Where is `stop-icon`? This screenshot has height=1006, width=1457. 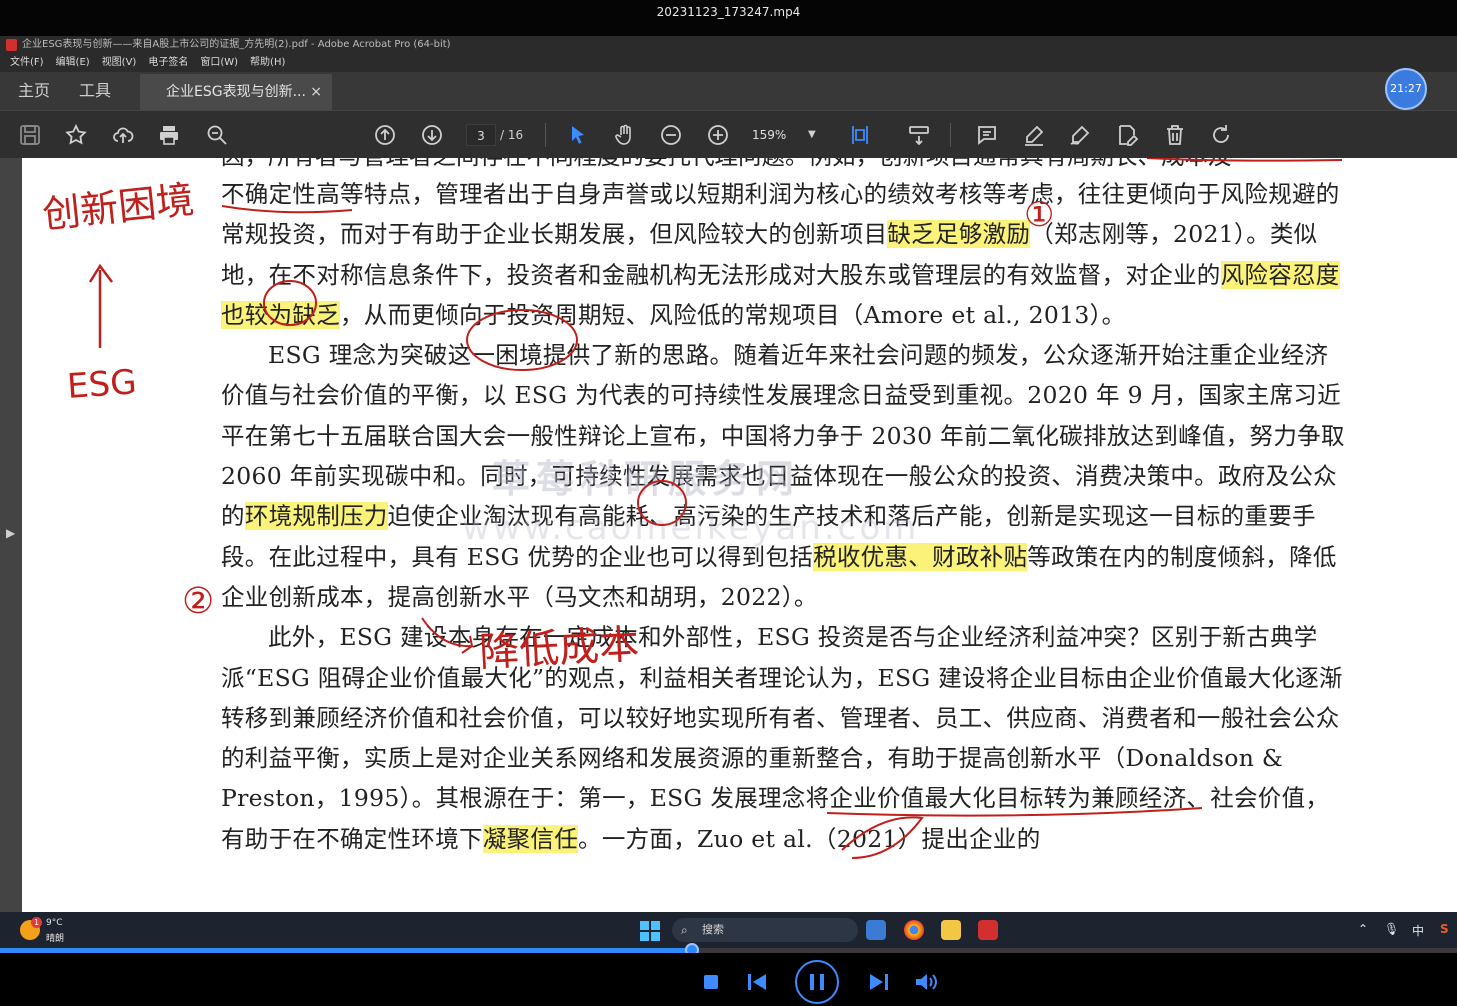 stop-icon is located at coordinates (711, 982).